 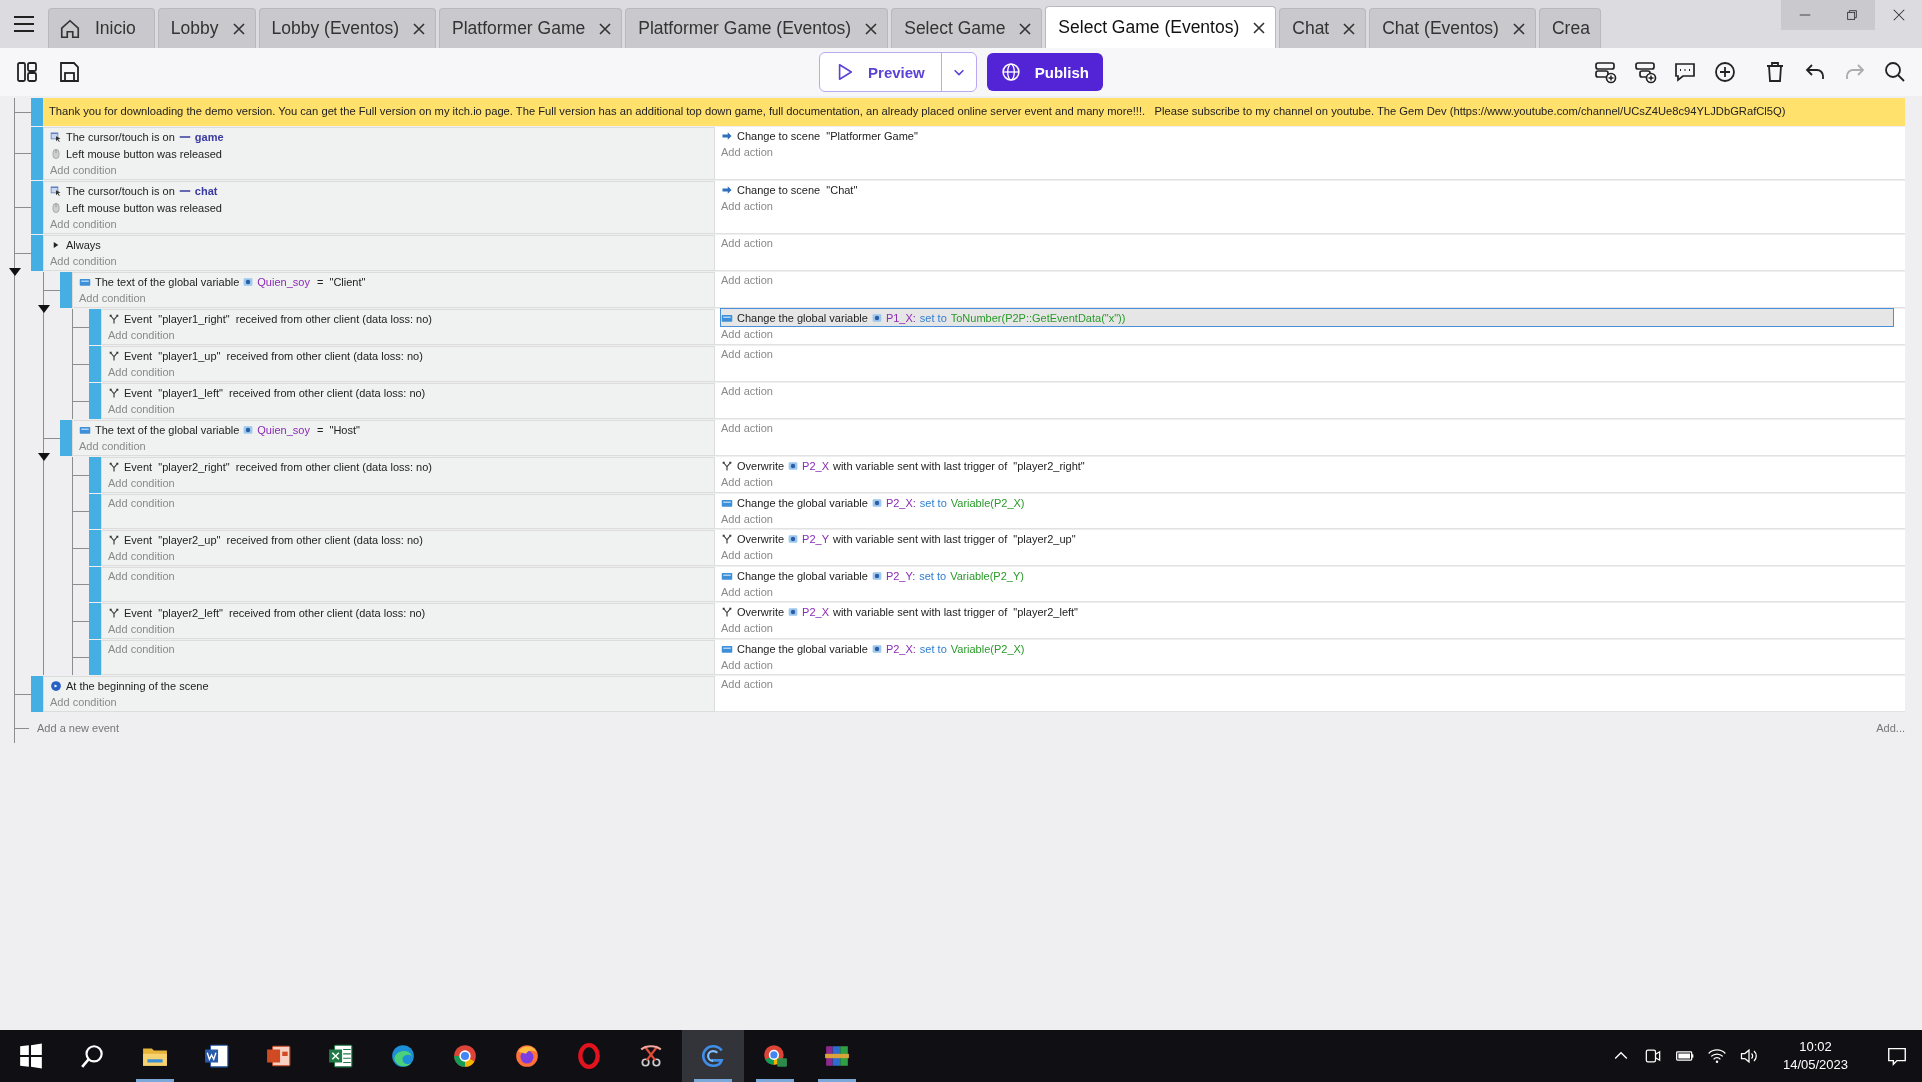 I want to click on volume-button, so click(x=1748, y=1056).